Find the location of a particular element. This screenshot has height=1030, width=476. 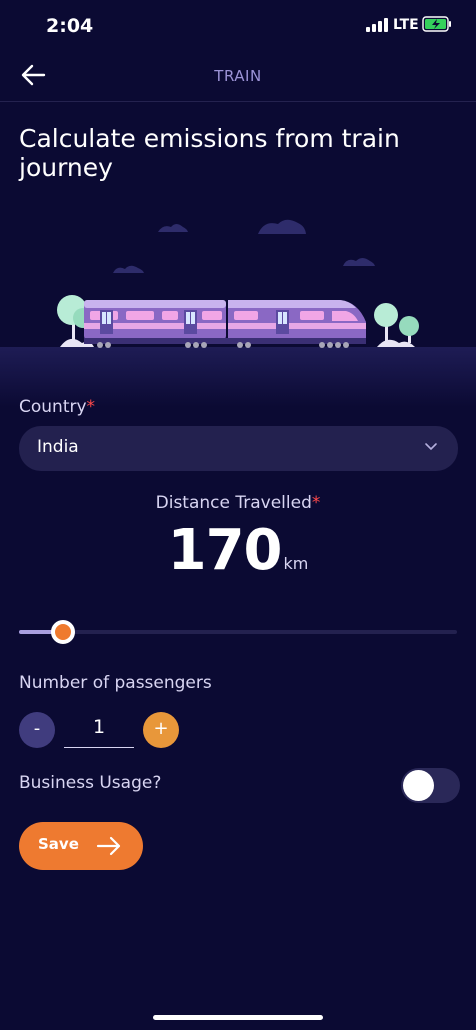

business-usage-label: Business Usage? is located at coordinates (90, 783).